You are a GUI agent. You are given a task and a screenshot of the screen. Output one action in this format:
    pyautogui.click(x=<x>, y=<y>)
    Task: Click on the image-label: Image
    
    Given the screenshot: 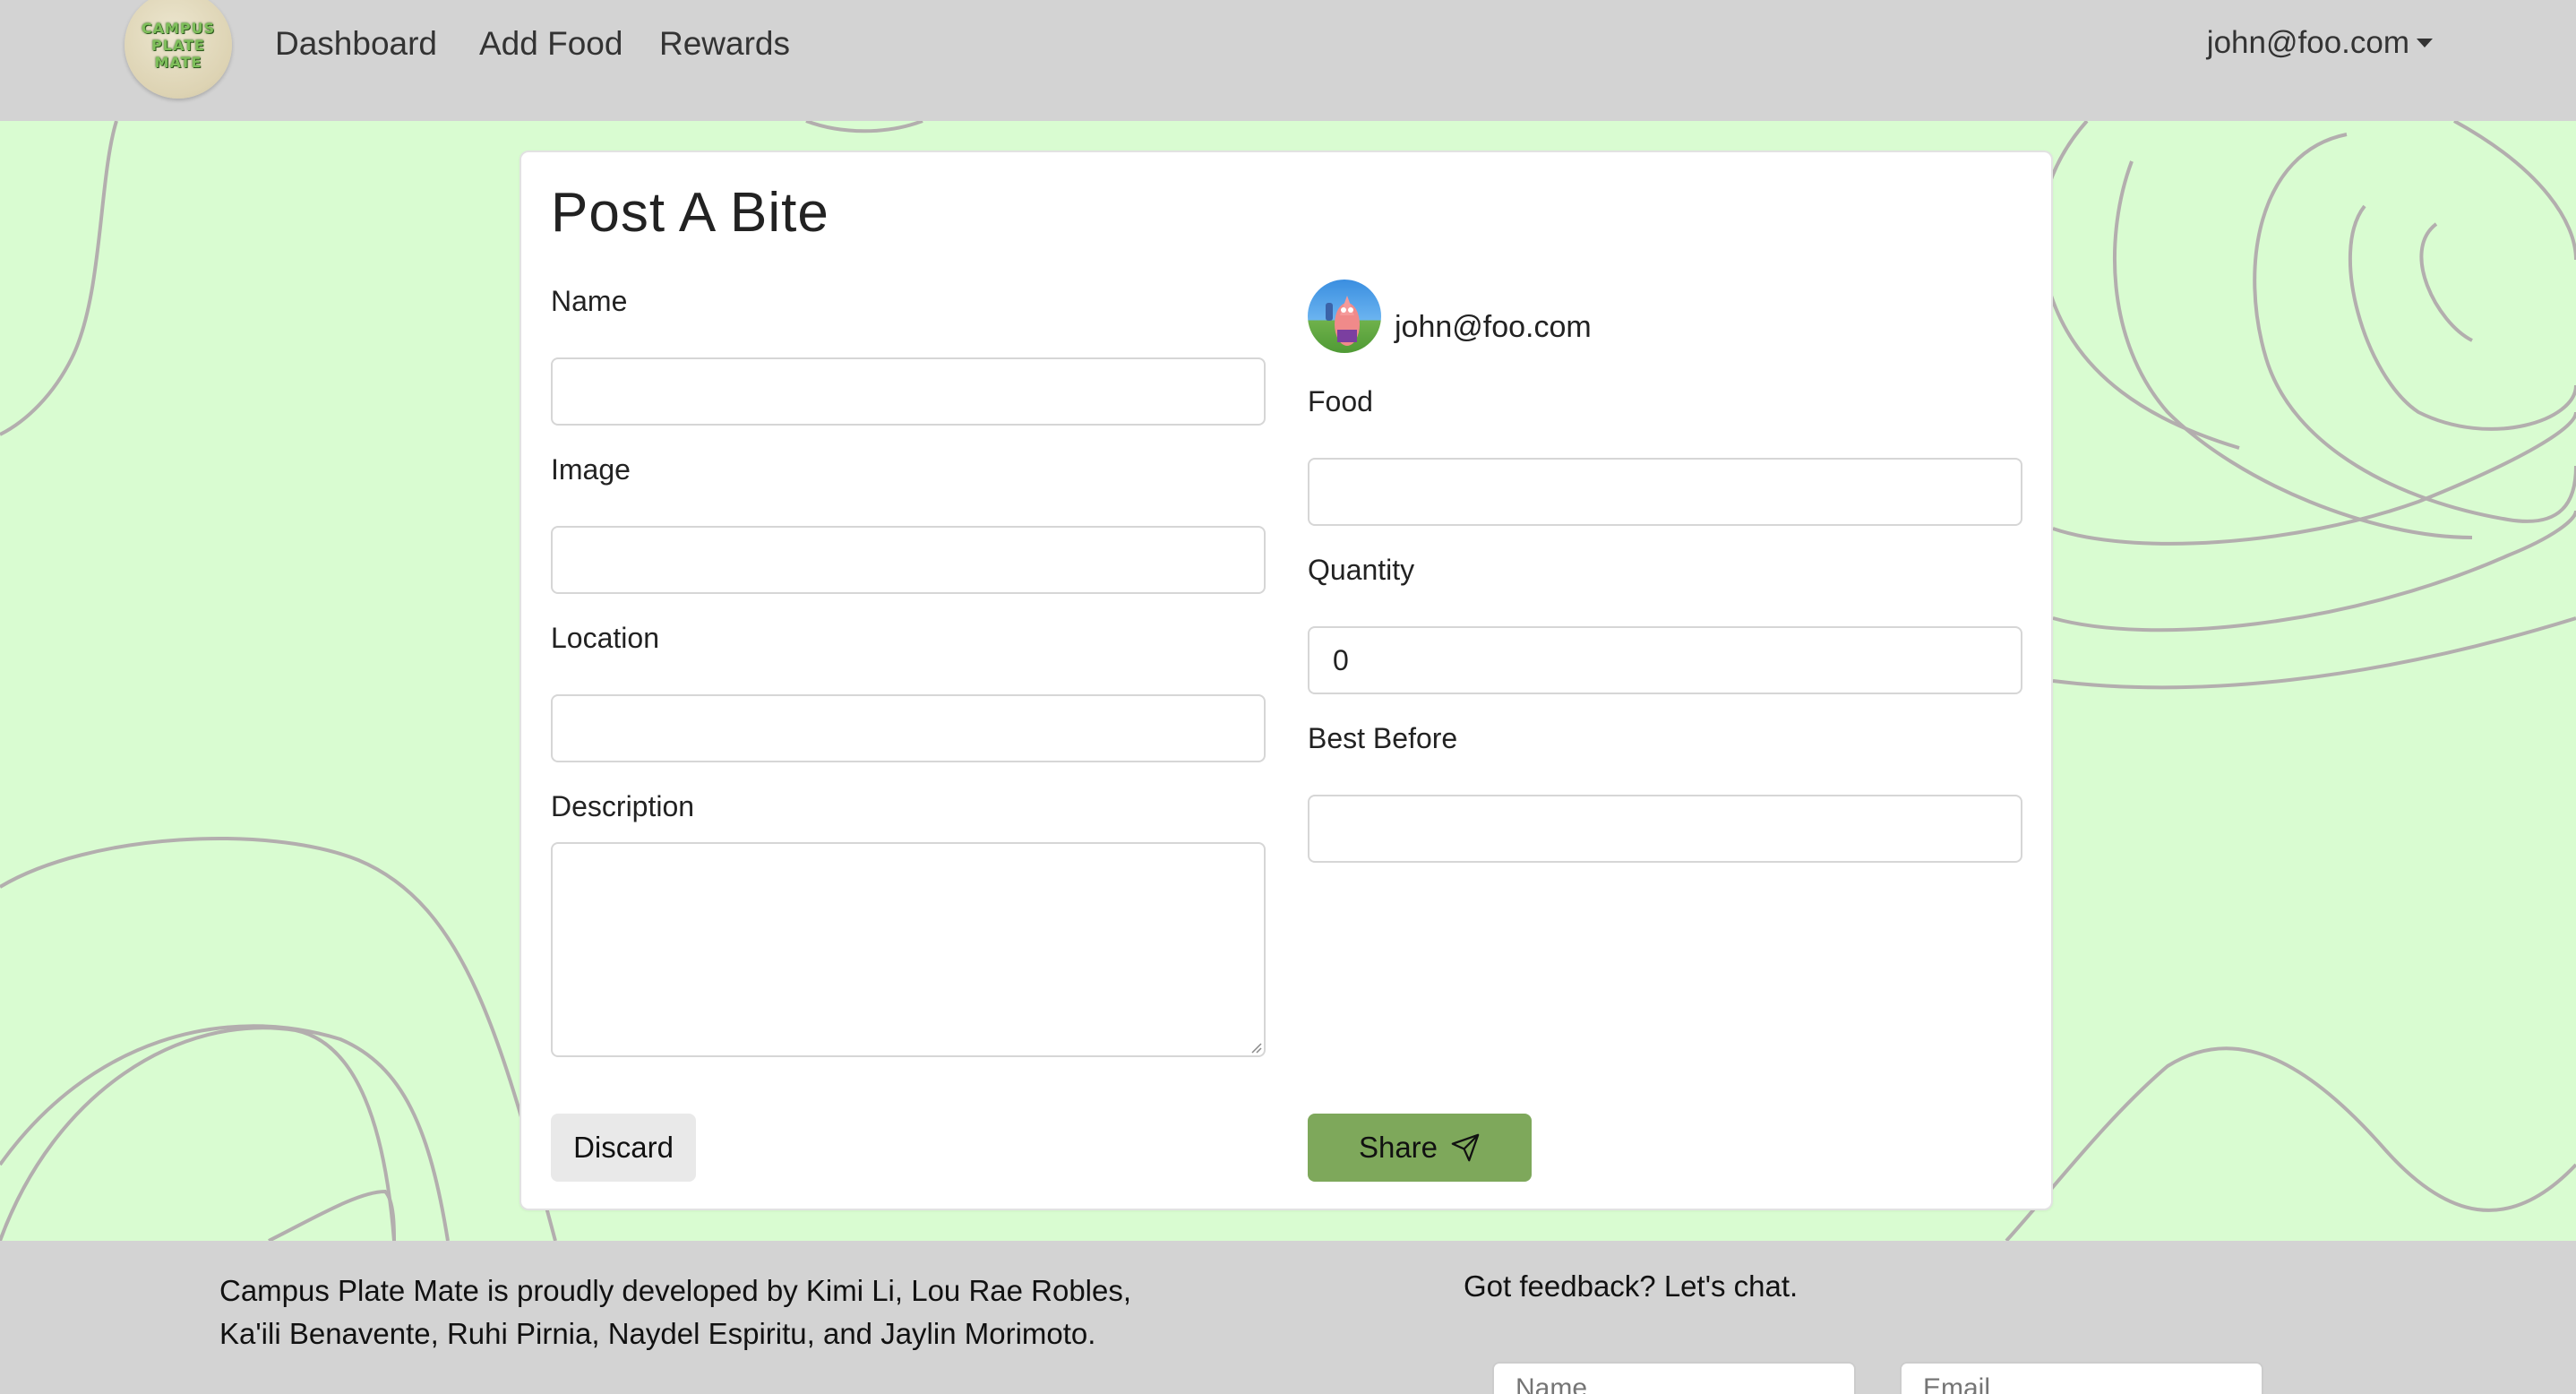 What is the action you would take?
    pyautogui.click(x=591, y=469)
    